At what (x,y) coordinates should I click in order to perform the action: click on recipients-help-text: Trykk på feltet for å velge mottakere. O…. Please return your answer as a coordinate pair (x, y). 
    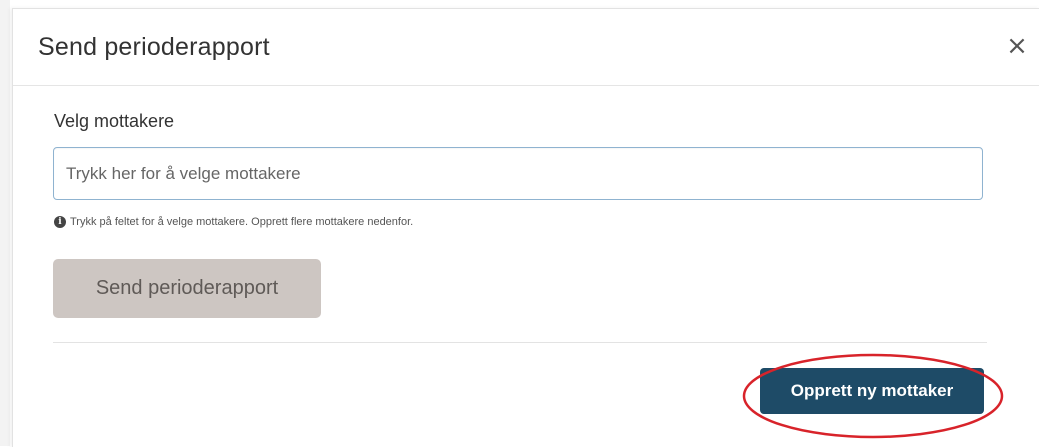
    Looking at the image, I should click on (242, 222).